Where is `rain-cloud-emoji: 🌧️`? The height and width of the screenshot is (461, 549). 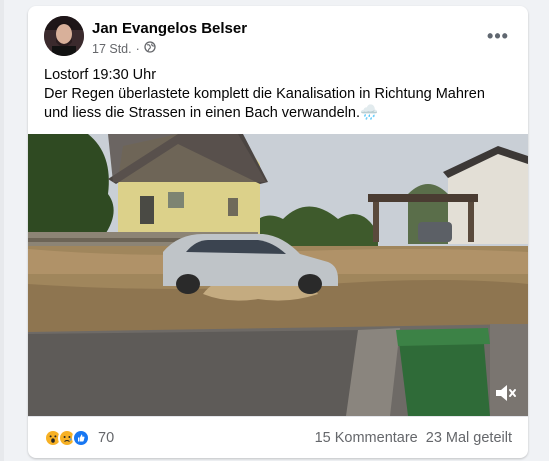 rain-cloud-emoji: 🌧️ is located at coordinates (369, 113).